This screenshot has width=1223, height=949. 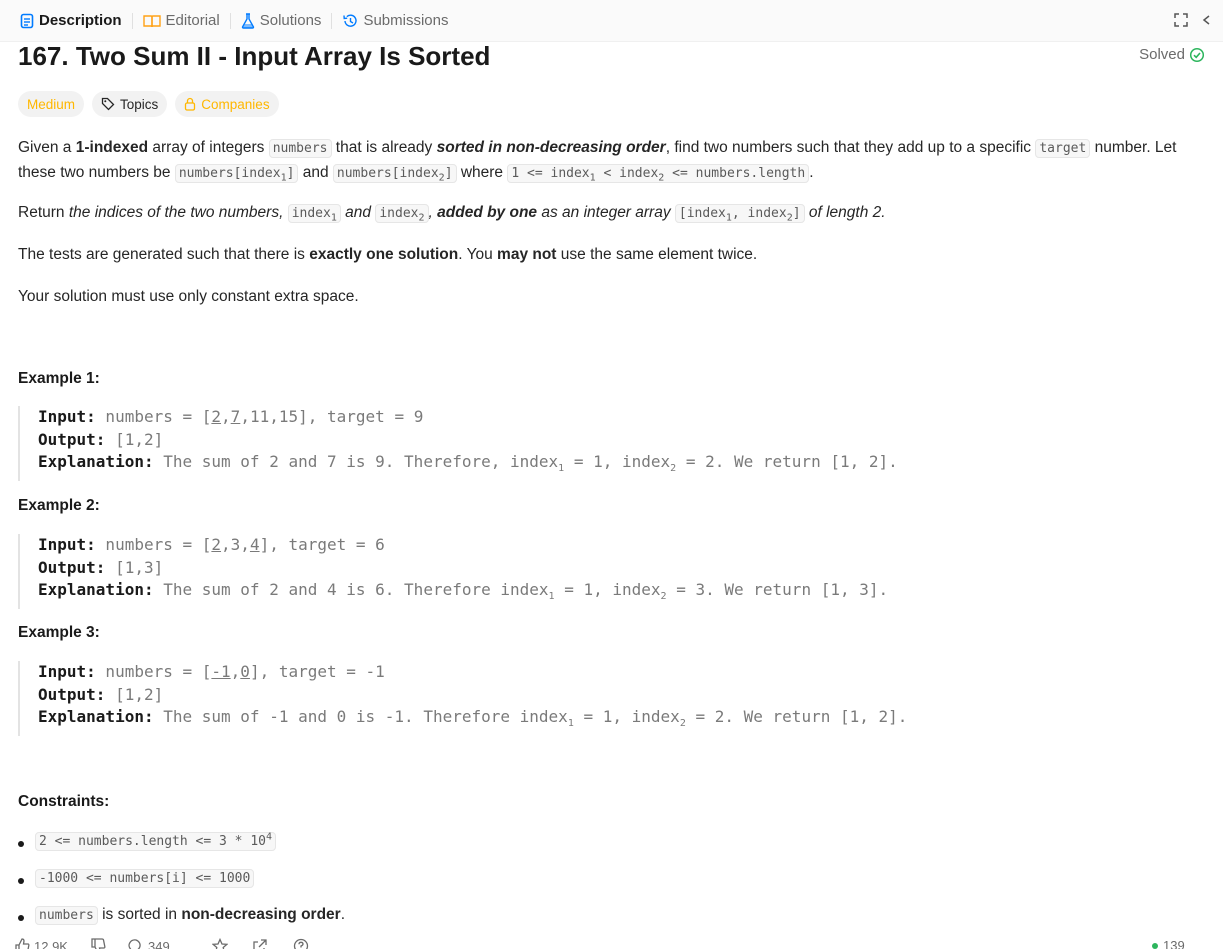 What do you see at coordinates (402, 214) in the screenshot?
I see `inline-code: index2` at bounding box center [402, 214].